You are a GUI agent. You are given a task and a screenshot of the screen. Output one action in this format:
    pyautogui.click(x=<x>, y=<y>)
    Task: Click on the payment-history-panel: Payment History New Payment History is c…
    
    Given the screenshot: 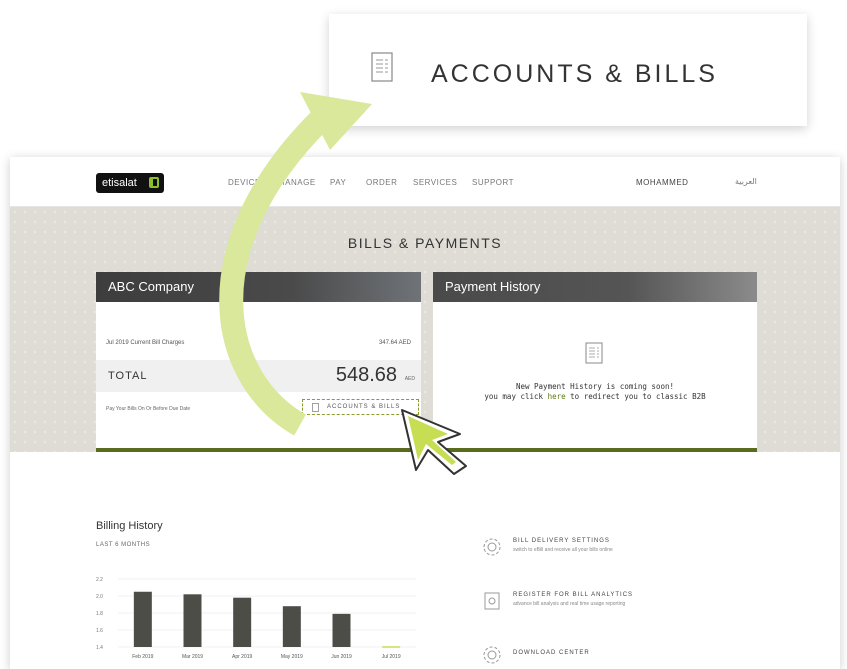 What is the action you would take?
    pyautogui.click(x=595, y=362)
    